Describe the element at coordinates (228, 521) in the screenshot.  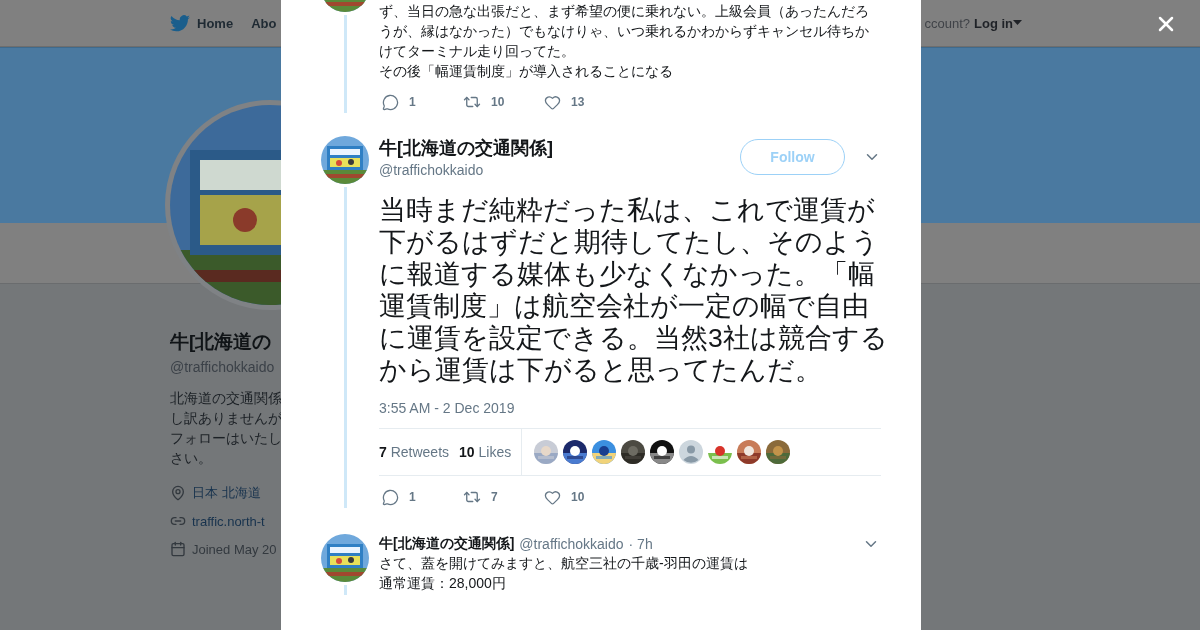
I see `website-link: traffic.north-t` at that location.